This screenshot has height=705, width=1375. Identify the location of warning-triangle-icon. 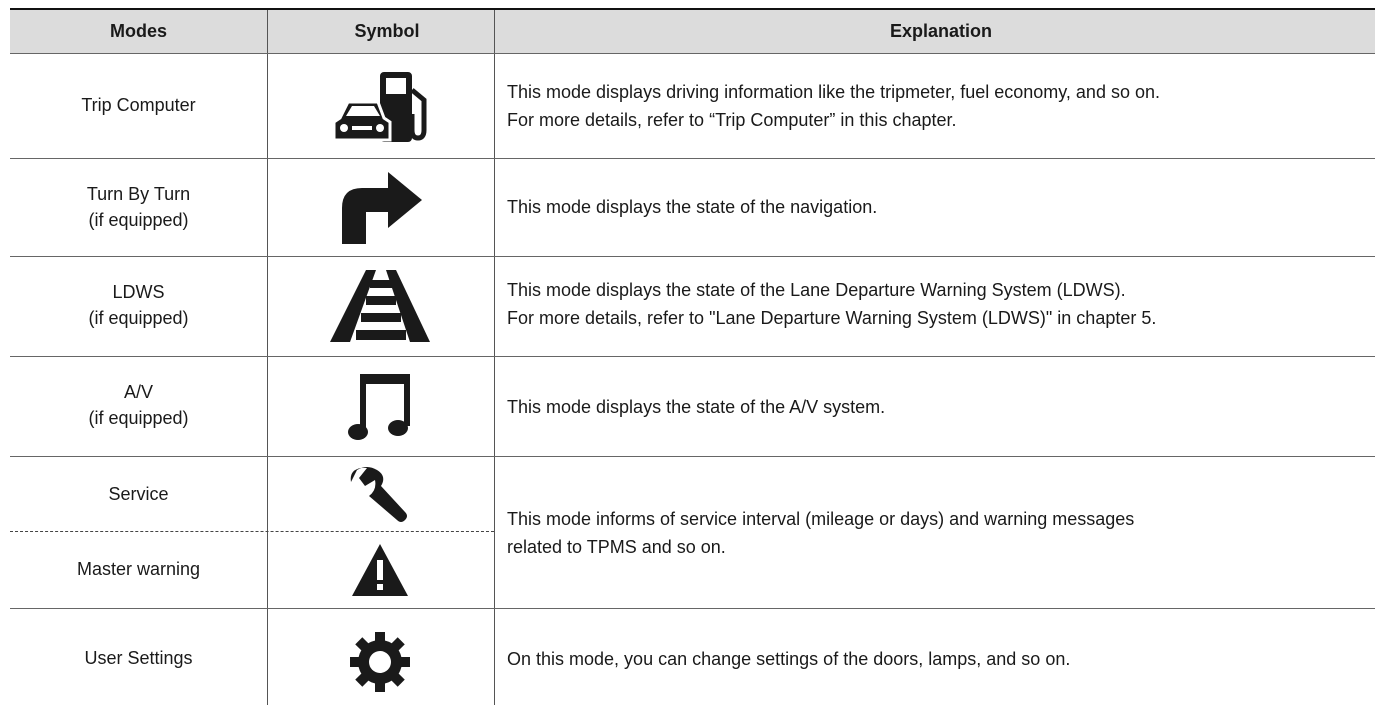
(380, 570).